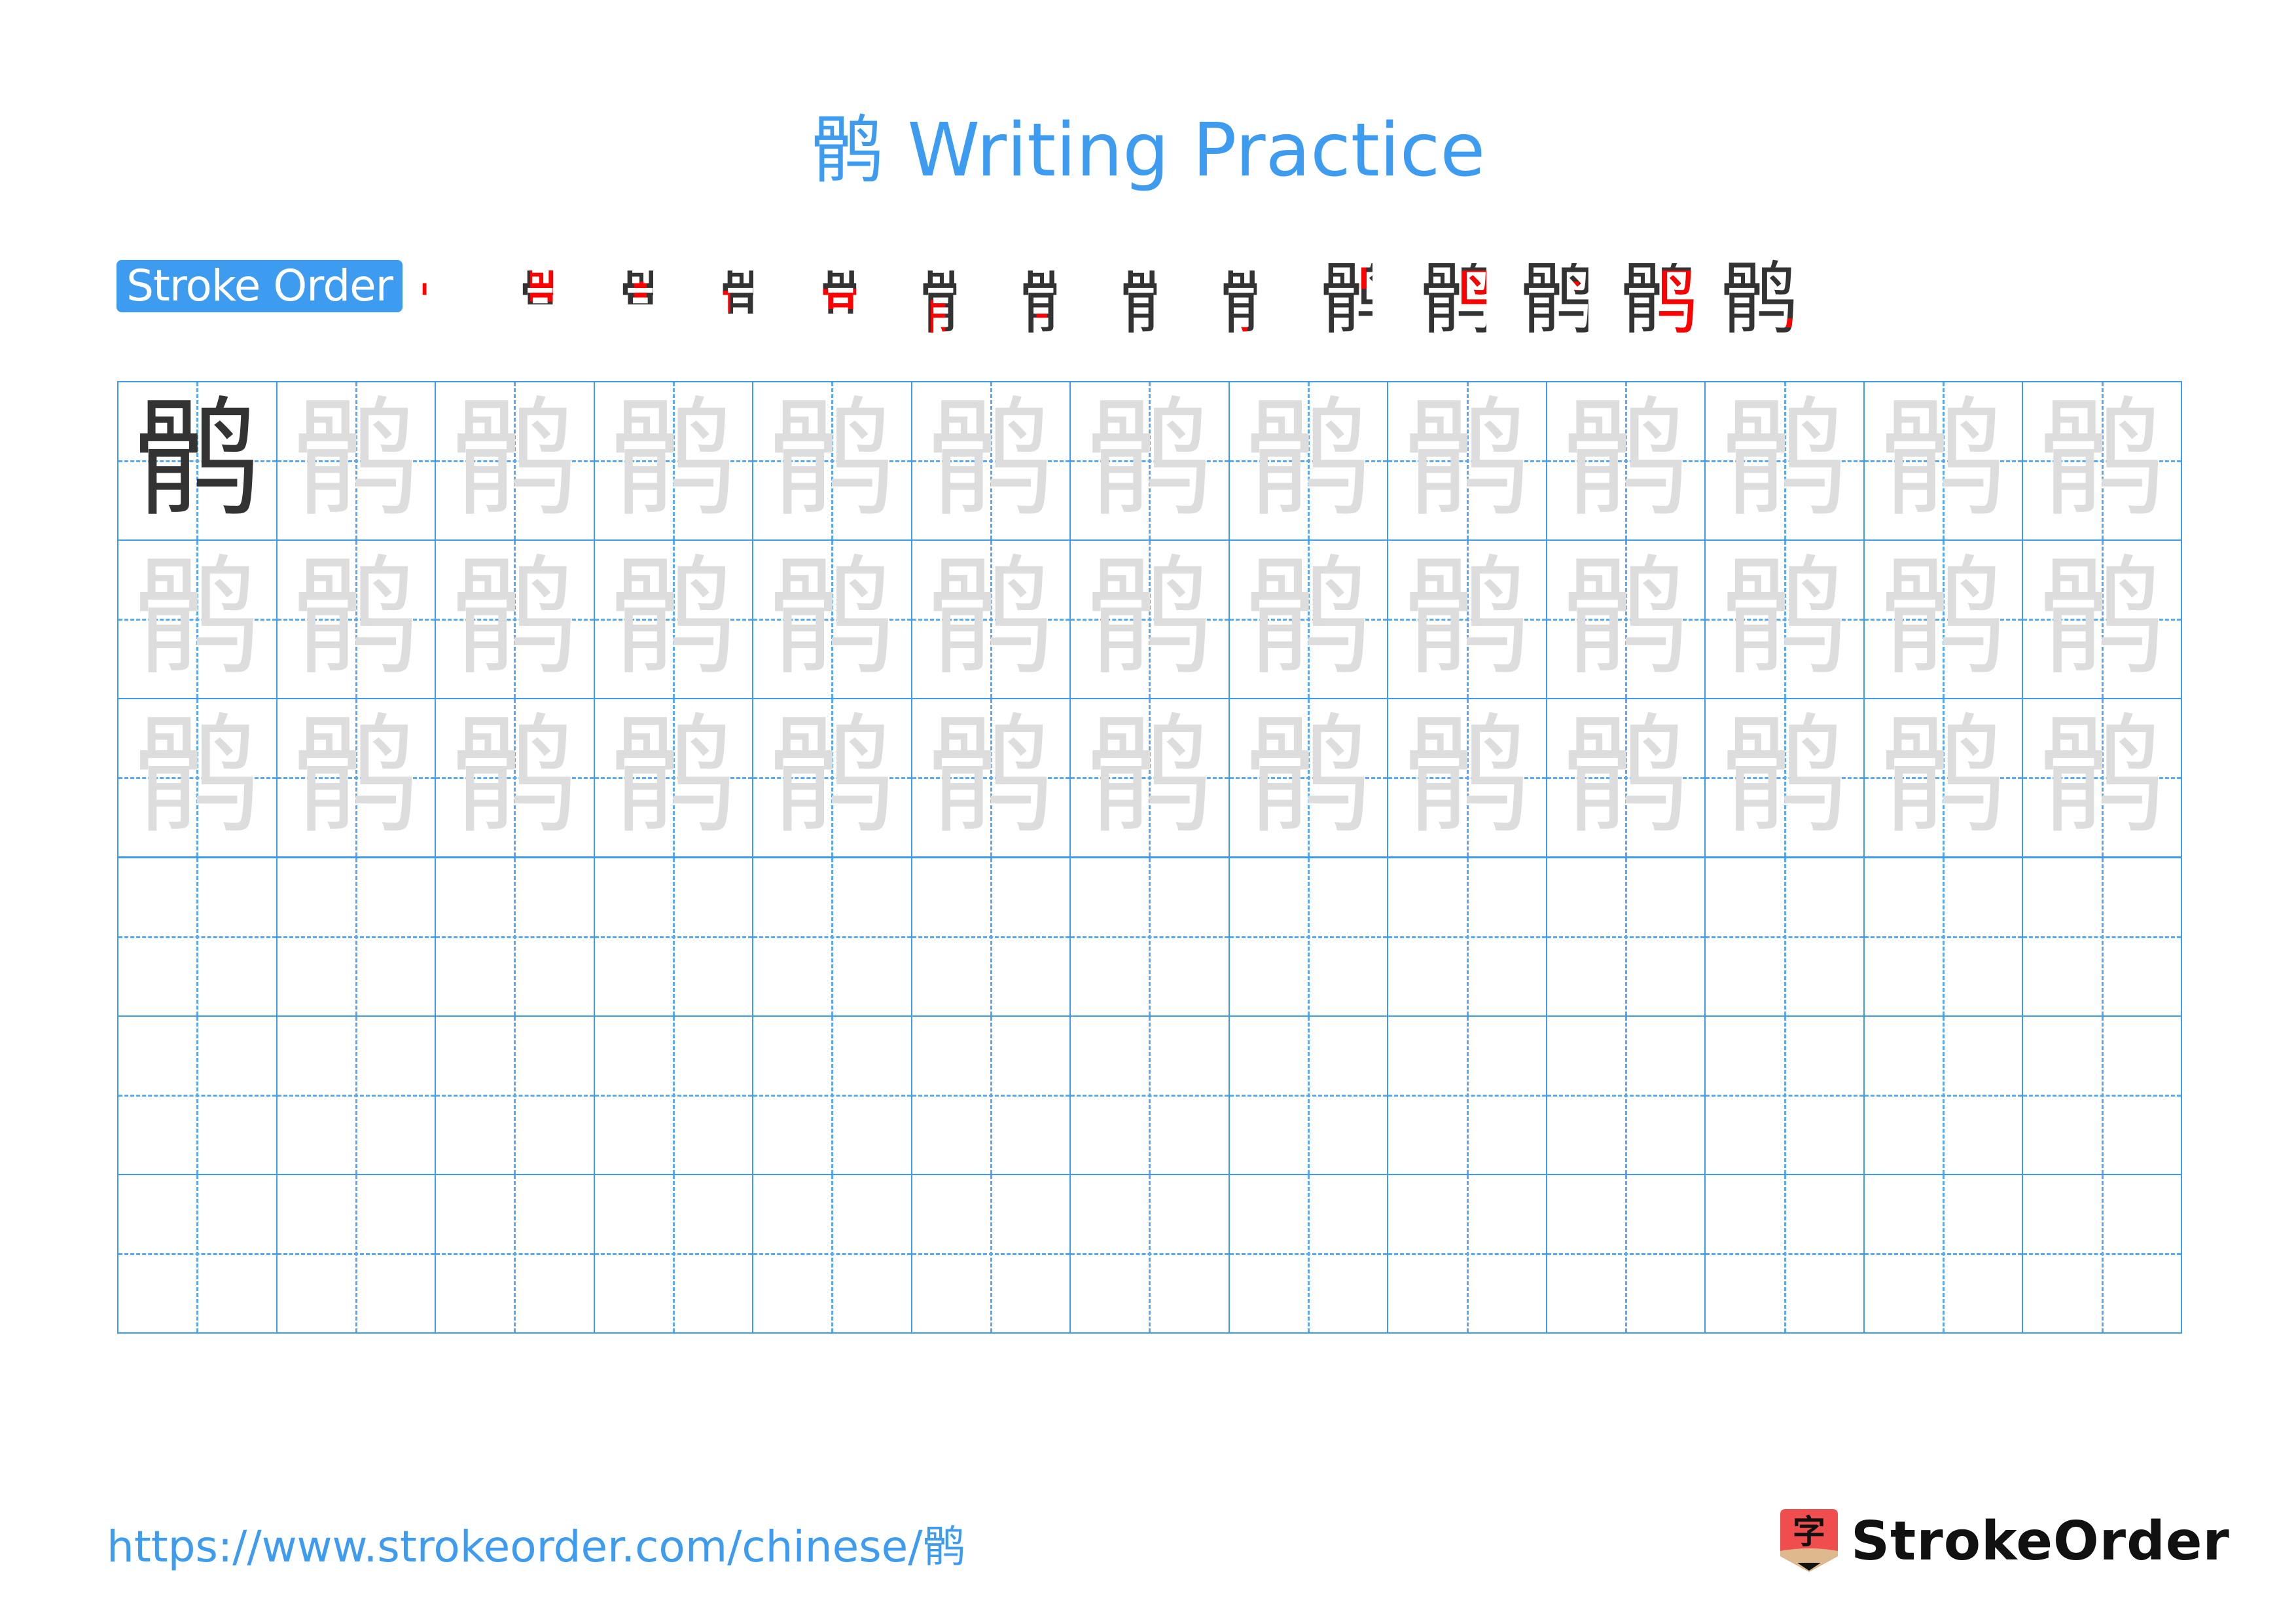  I want to click on stroke-step-1: 鹘鹘, so click(457, 300).